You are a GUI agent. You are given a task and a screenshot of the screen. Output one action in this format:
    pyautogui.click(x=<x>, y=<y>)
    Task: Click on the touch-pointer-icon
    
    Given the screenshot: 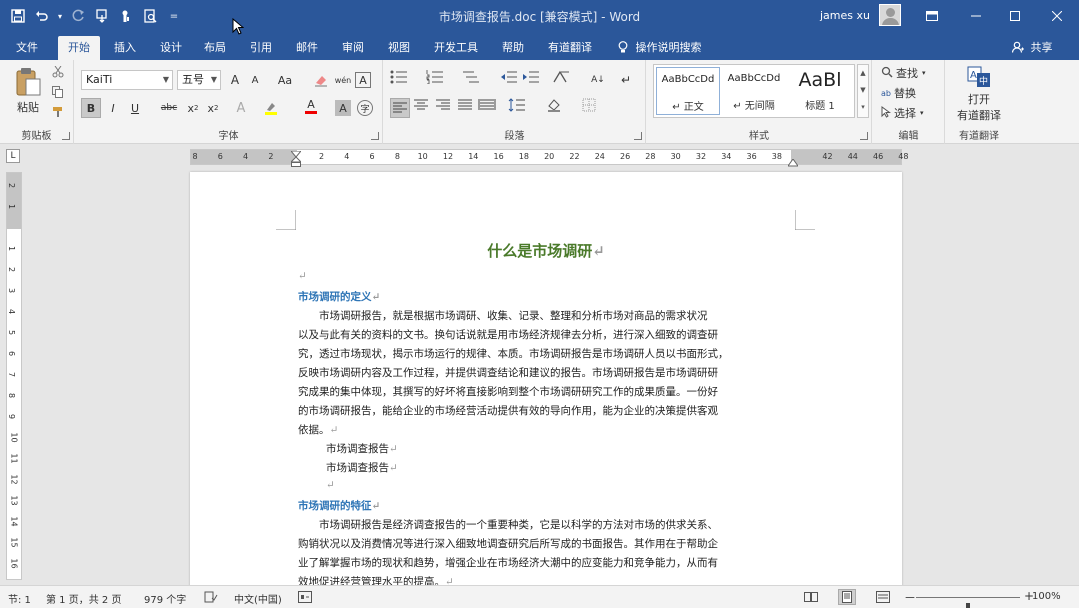 What is the action you would take?
    pyautogui.click(x=126, y=16)
    